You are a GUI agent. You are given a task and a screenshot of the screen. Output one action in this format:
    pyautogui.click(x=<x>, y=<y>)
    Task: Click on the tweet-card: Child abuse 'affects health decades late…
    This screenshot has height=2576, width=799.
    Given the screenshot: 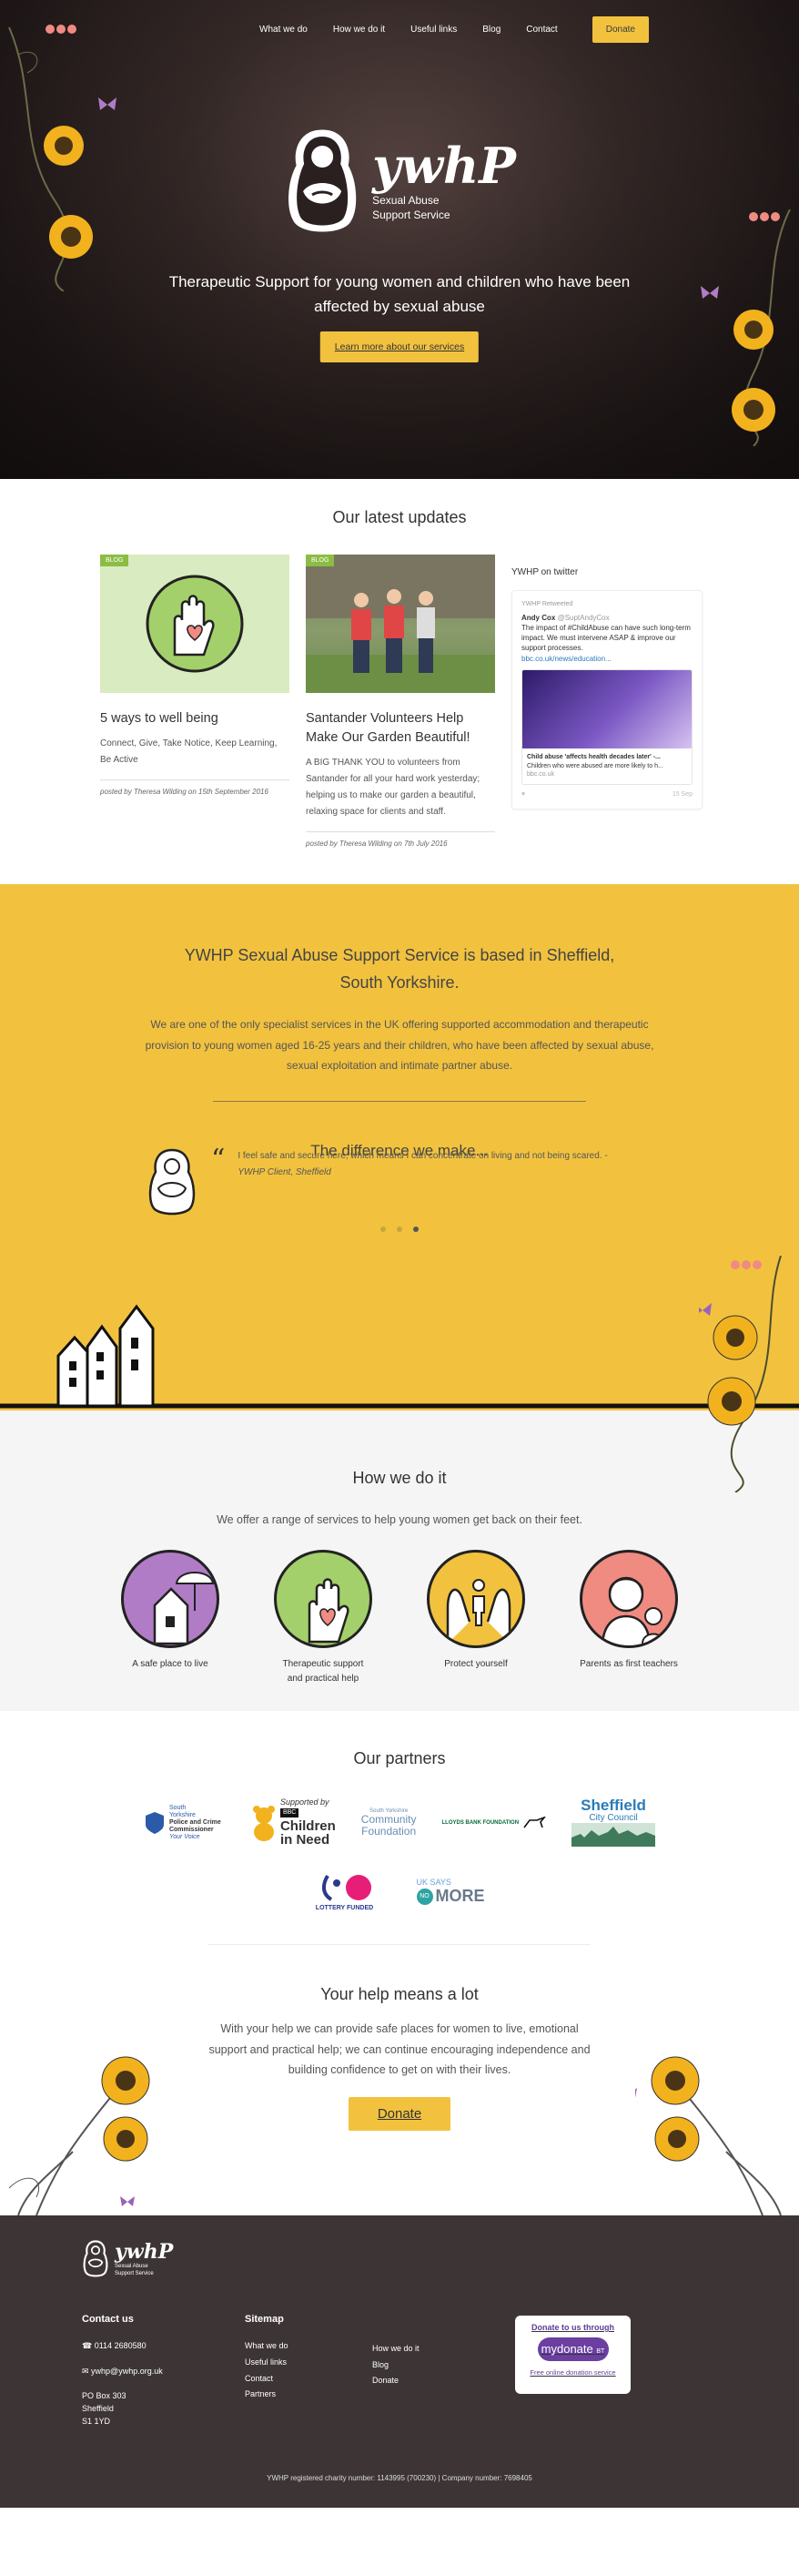 What is the action you would take?
    pyautogui.click(x=607, y=727)
    